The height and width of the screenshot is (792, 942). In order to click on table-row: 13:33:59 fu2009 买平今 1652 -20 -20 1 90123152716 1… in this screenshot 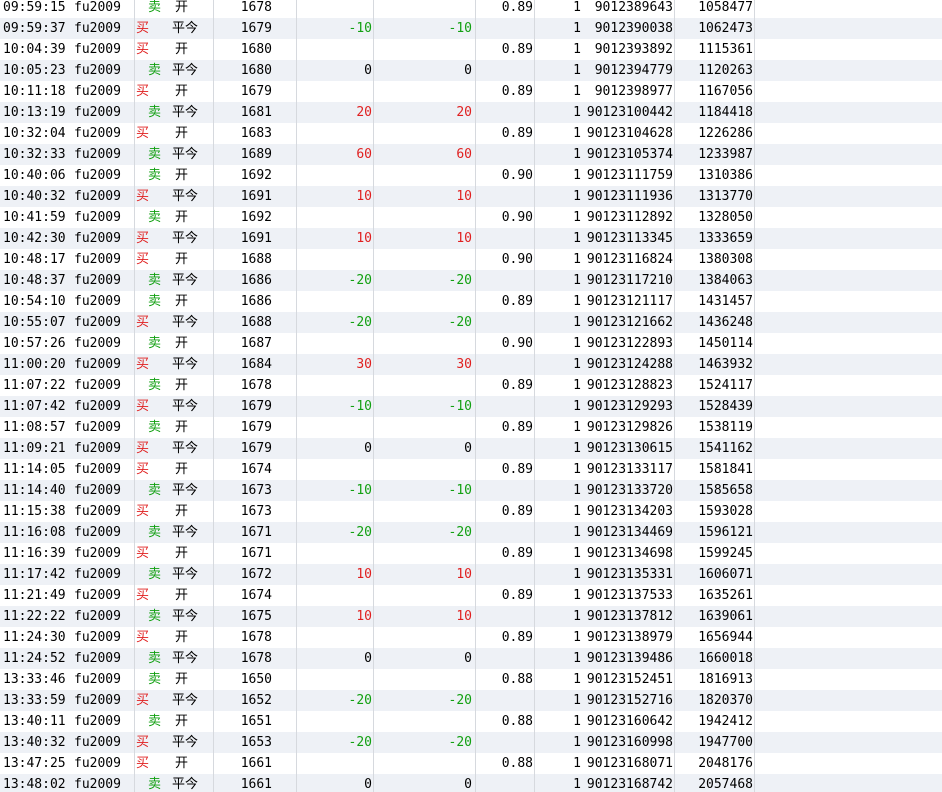, I will do `click(471, 700)`.